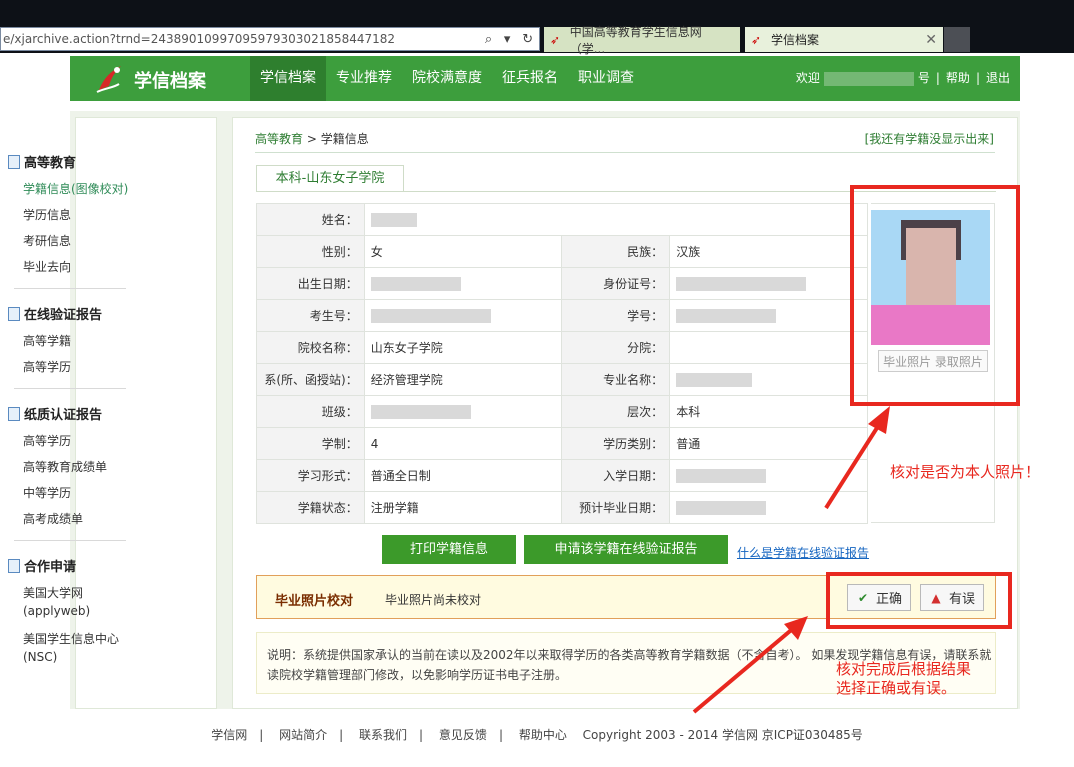 Image resolution: width=1074 pixels, height=767 pixels. Describe the element at coordinates (47, 366) in the screenshot. I see `sidebar-item-online-xueli: 高等学历` at that location.